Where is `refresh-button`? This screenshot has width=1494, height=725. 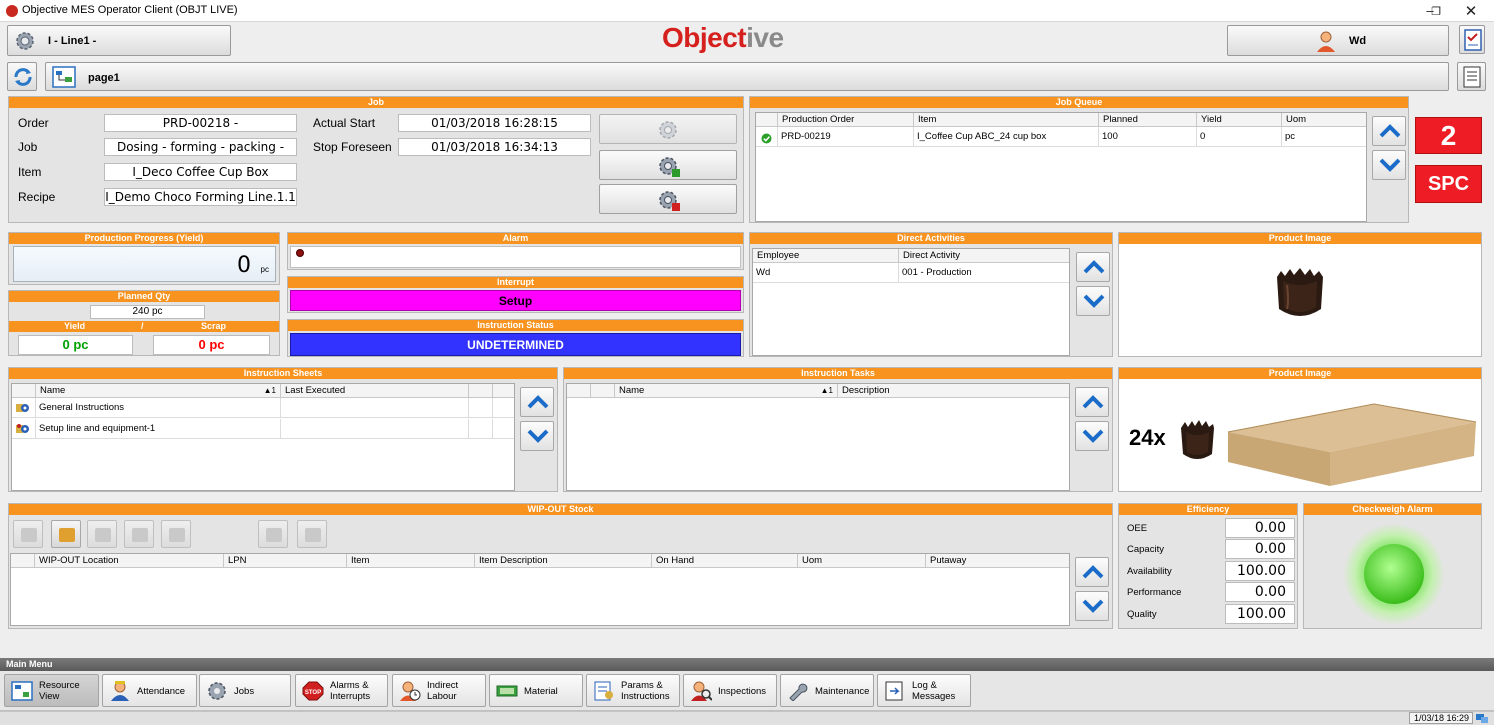
refresh-button is located at coordinates (22, 76).